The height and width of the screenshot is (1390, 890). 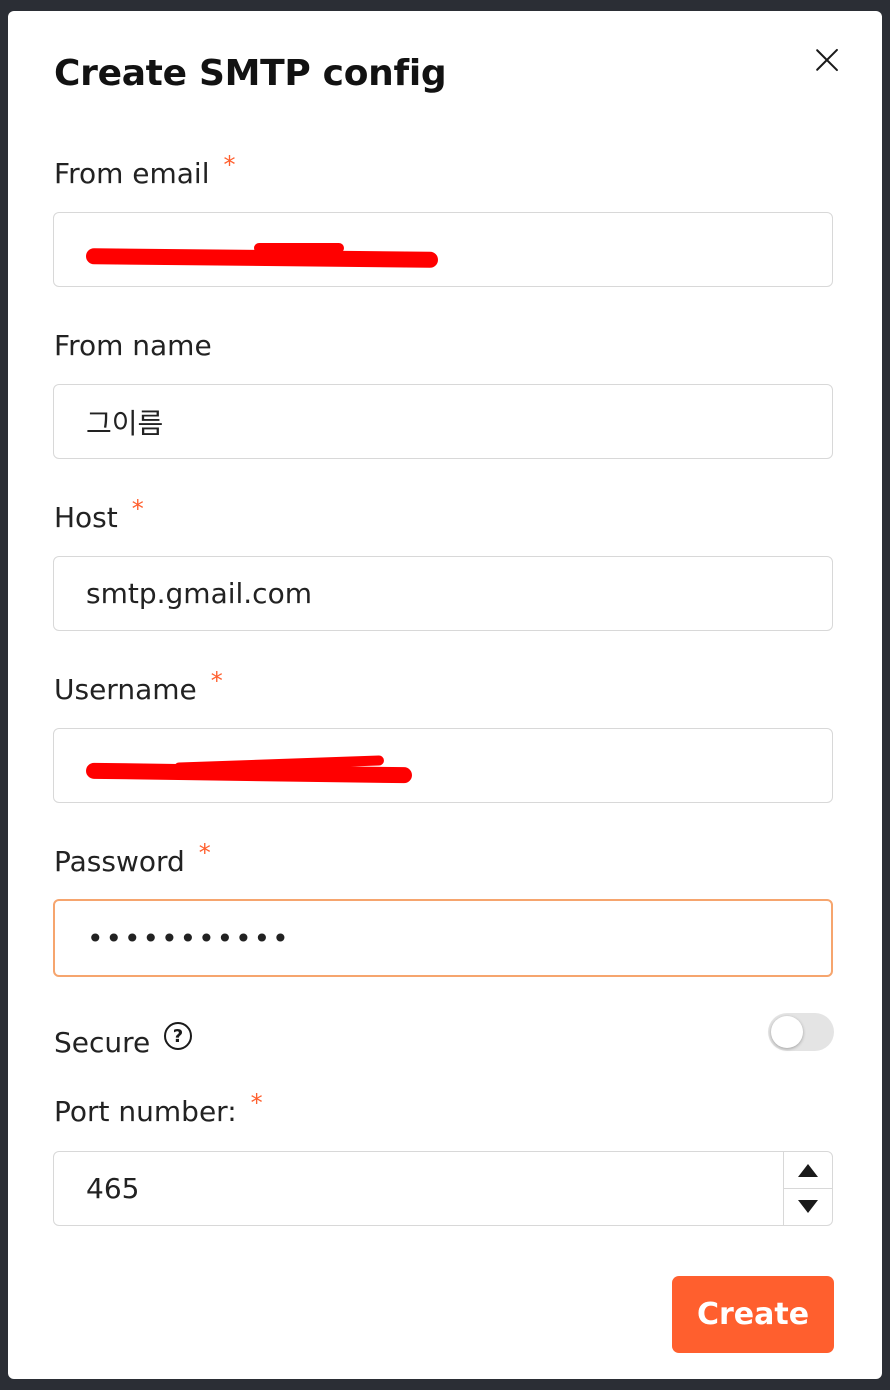 I want to click on redaction-mark, so click(x=299, y=248).